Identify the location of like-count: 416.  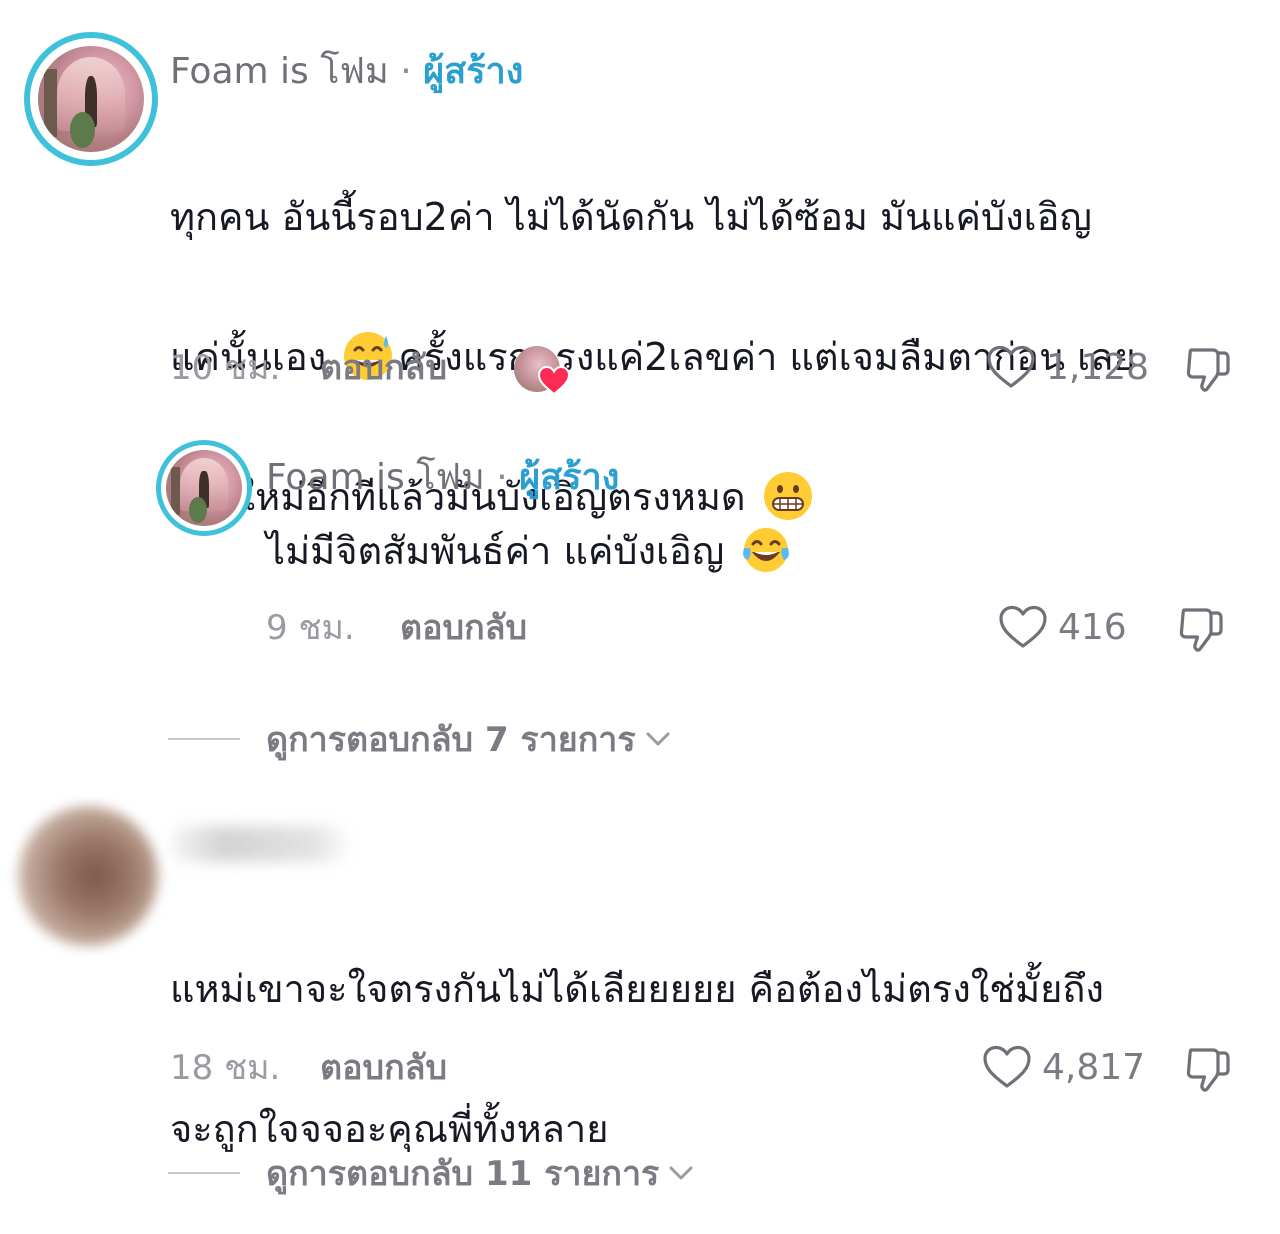
(1092, 627).